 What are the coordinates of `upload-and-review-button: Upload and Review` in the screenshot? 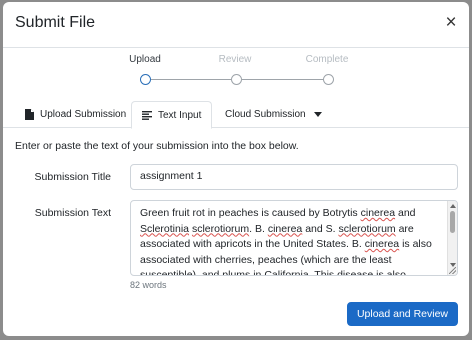 It's located at (402, 314).